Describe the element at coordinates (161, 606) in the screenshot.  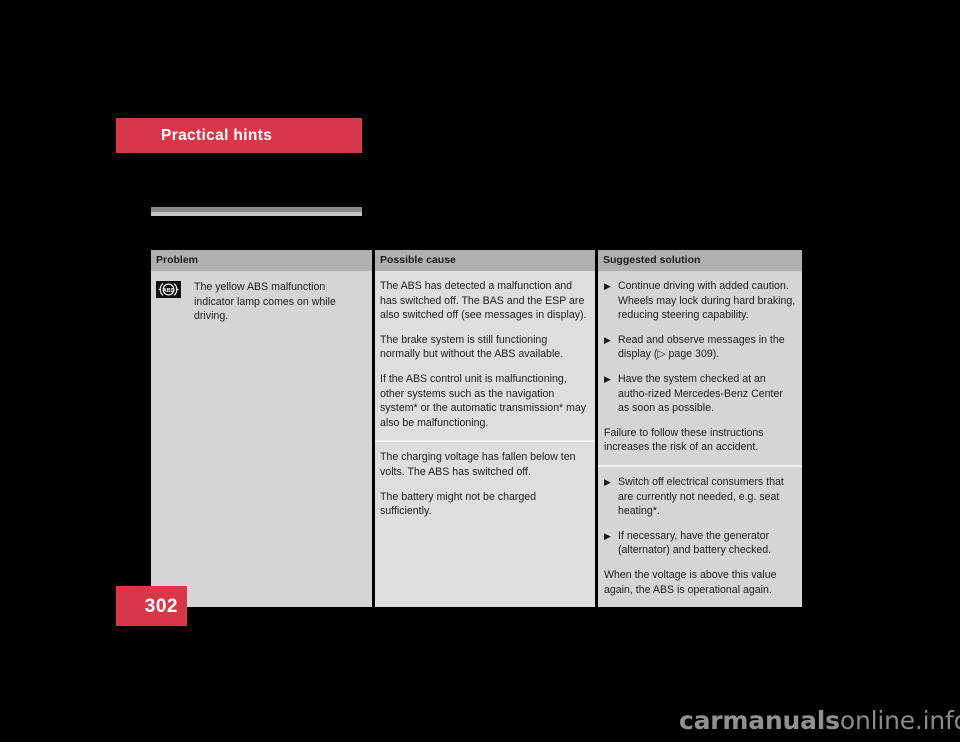
I see `page-number: 302` at that location.